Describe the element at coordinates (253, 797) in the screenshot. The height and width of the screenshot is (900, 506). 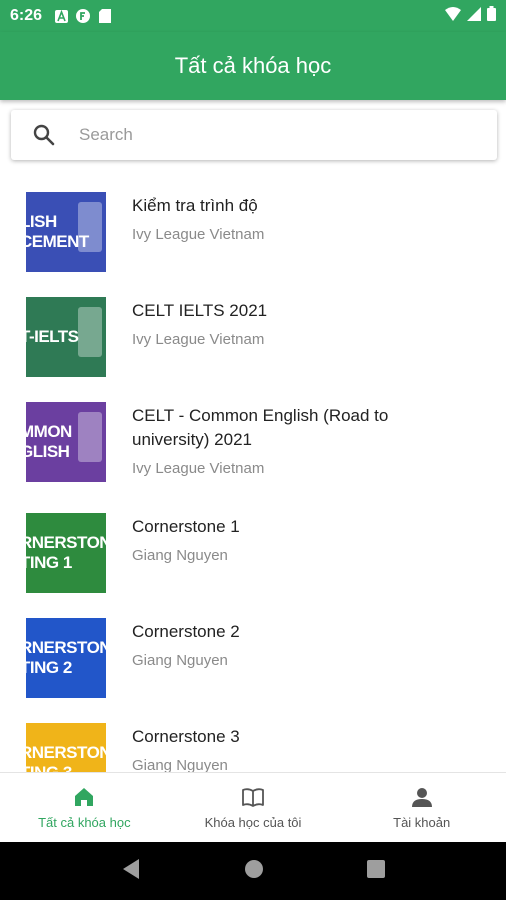
I see `book-icon` at that location.